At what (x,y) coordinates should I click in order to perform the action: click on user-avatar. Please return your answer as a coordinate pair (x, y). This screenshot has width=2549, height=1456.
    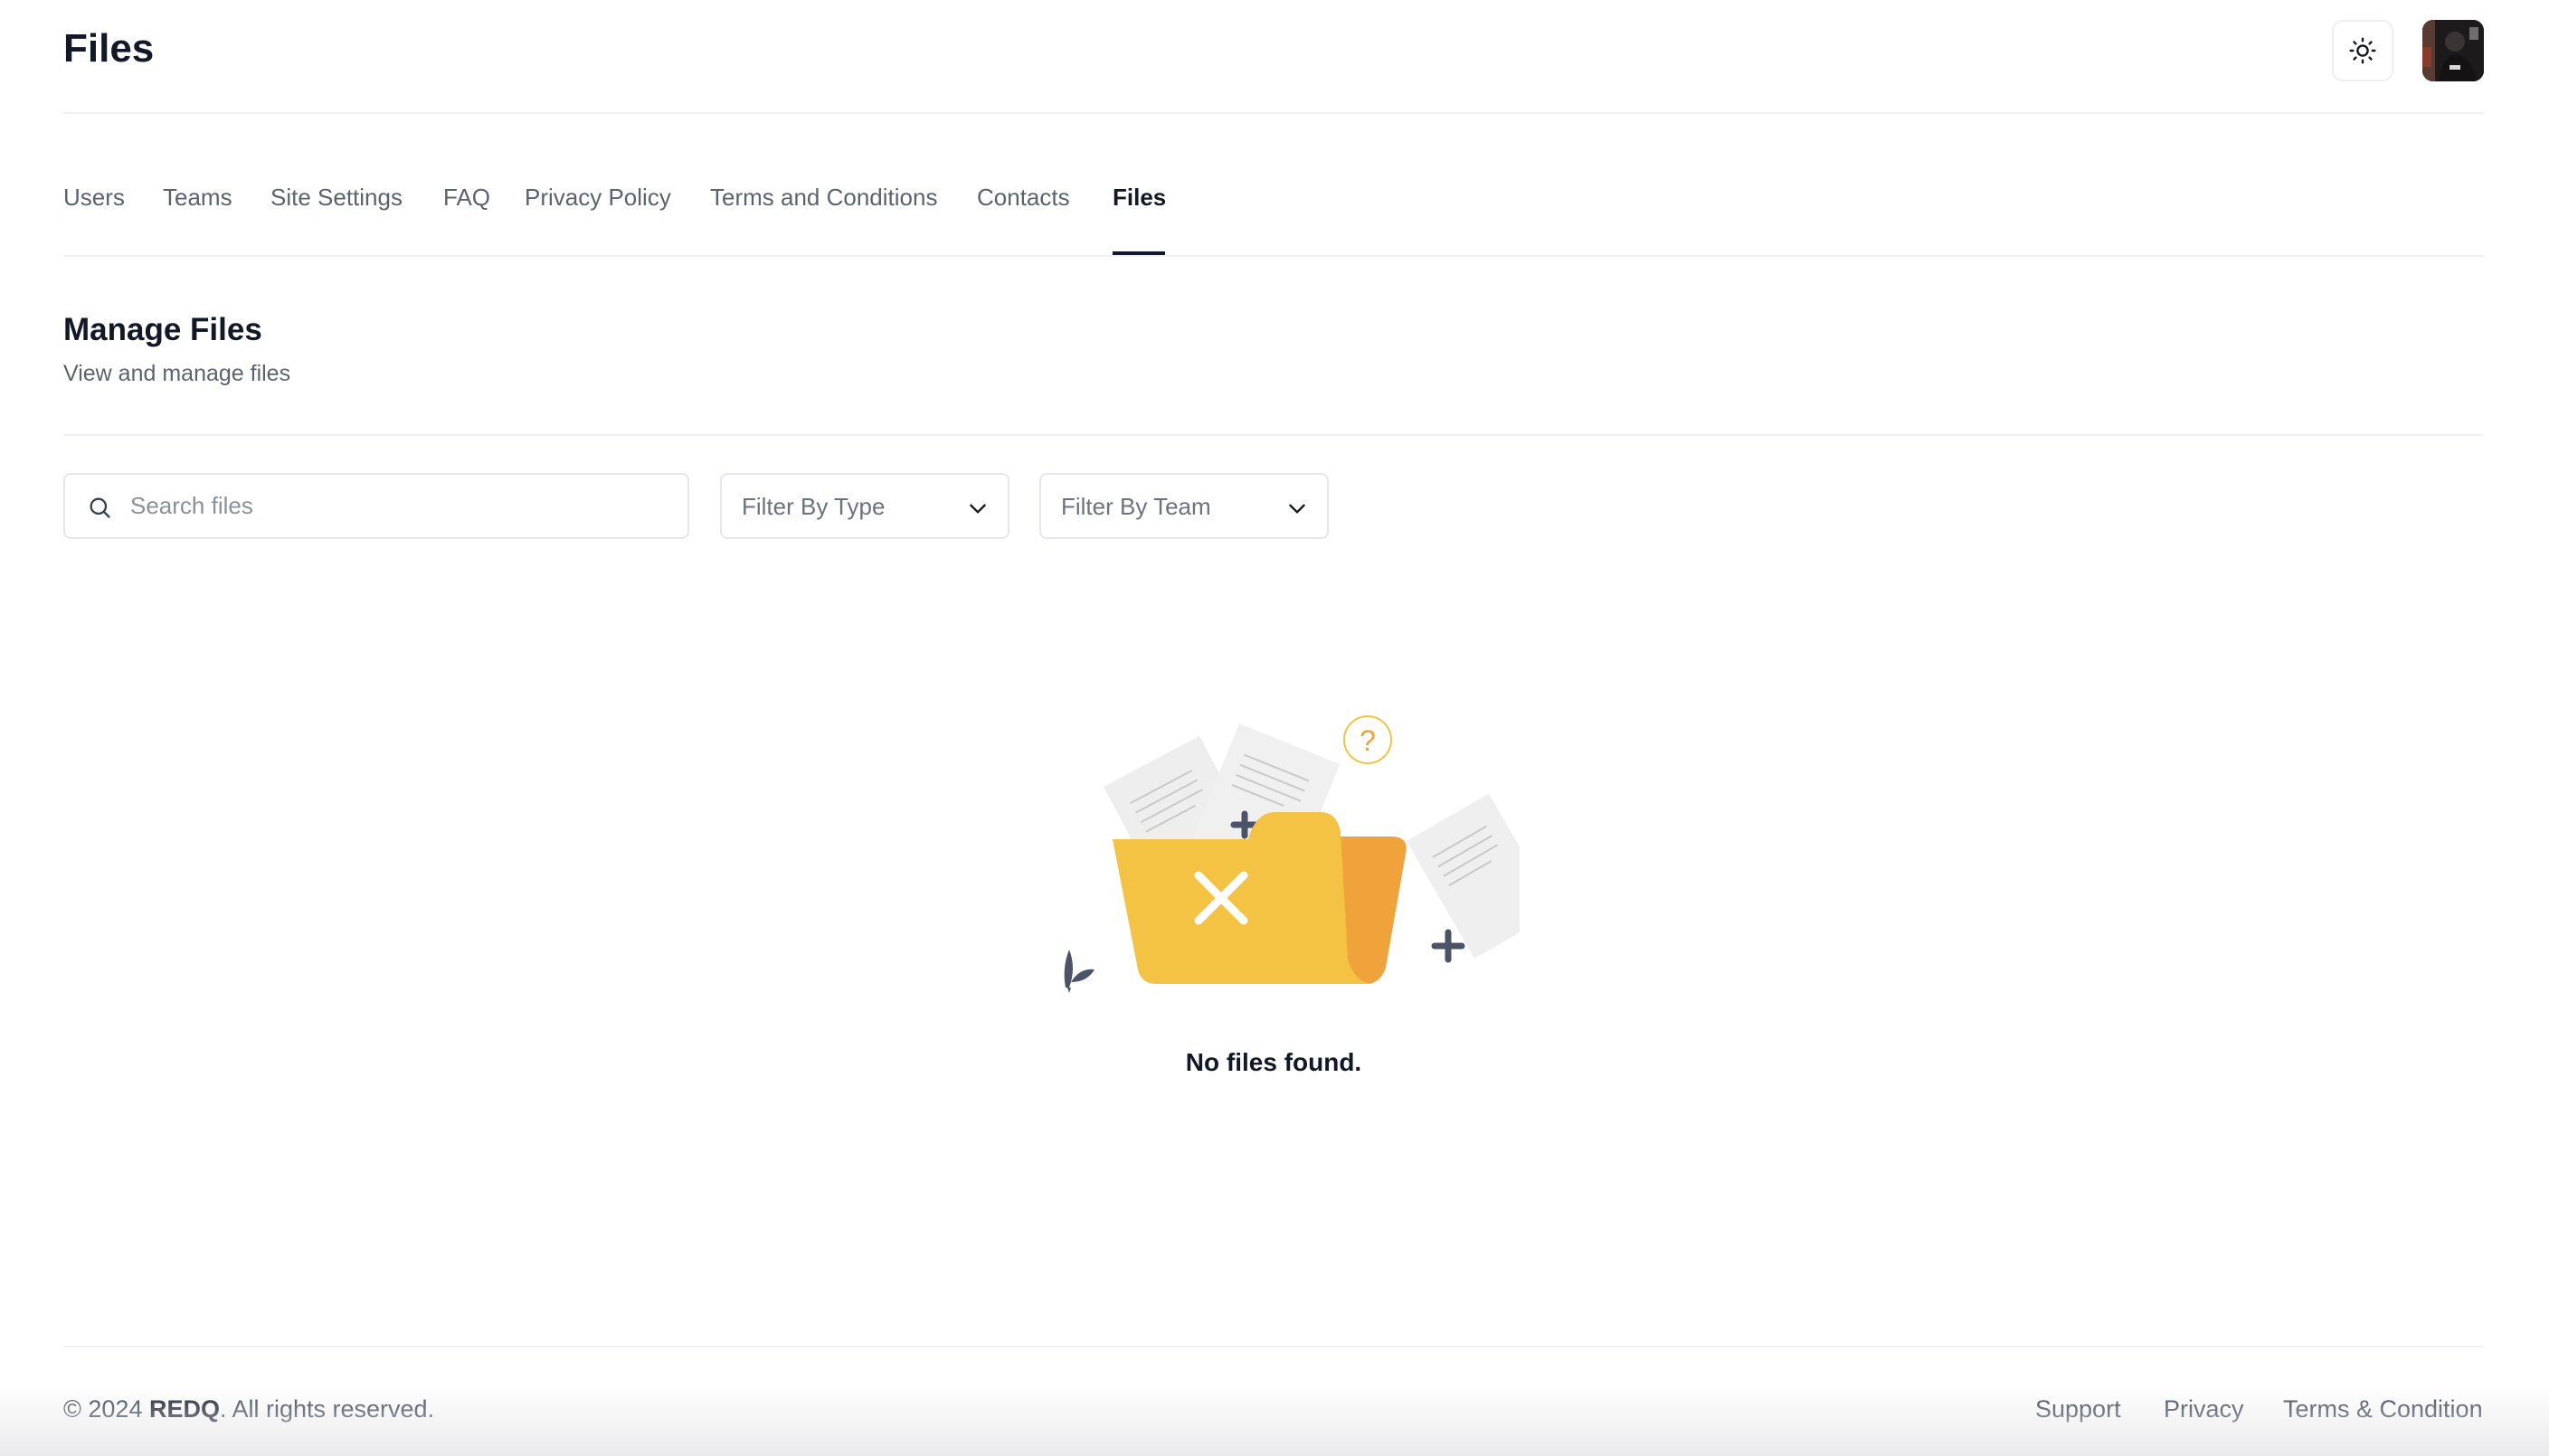
    Looking at the image, I should click on (2453, 51).